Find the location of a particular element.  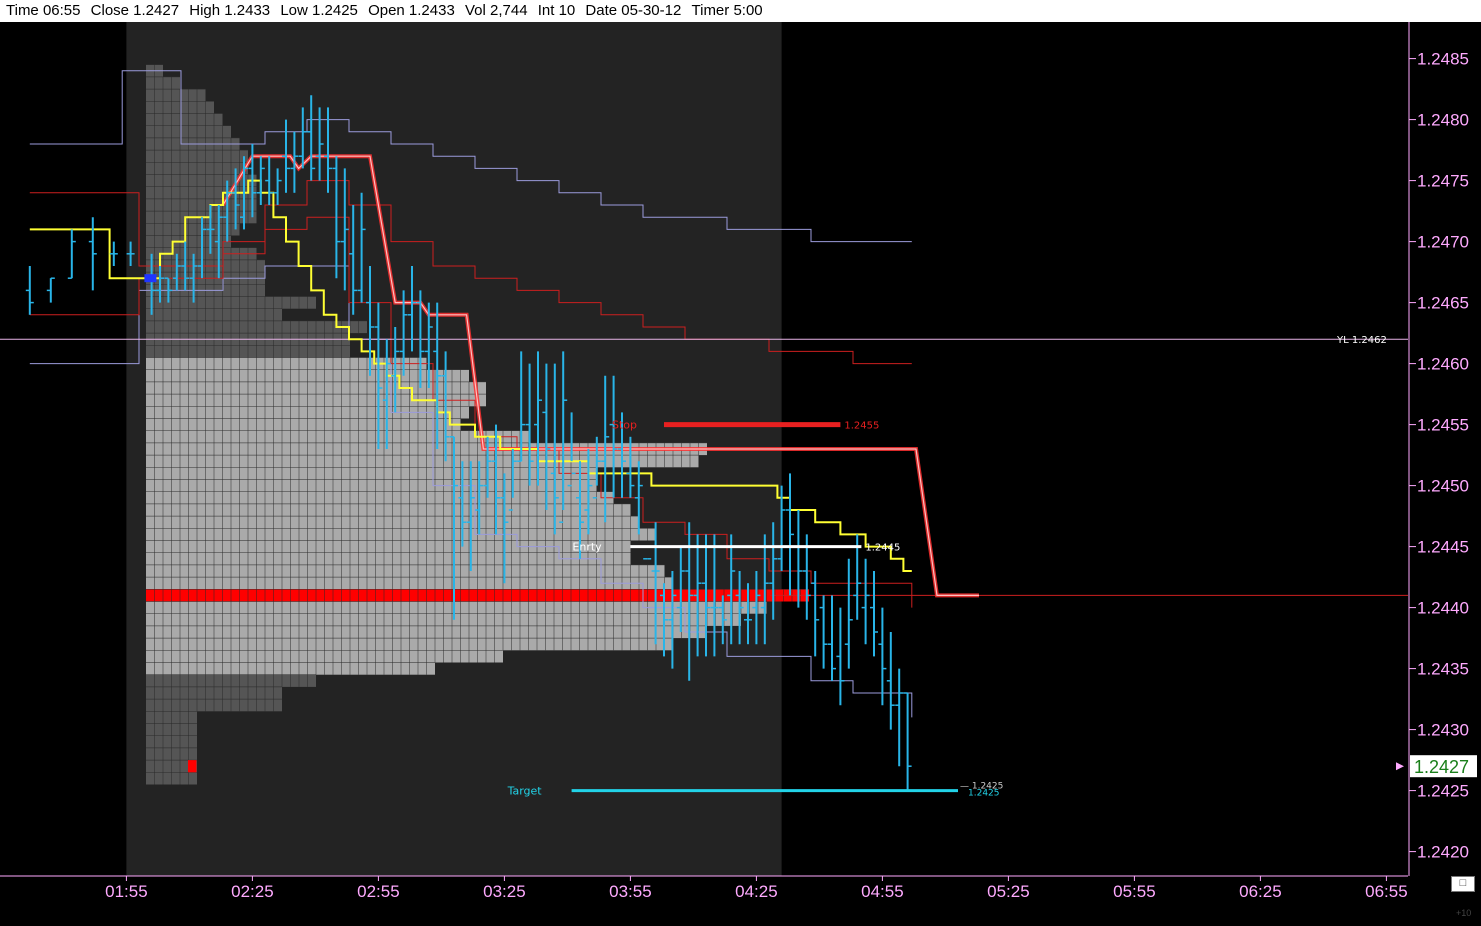

time-tick-label: 01:55 is located at coordinates (126, 891).